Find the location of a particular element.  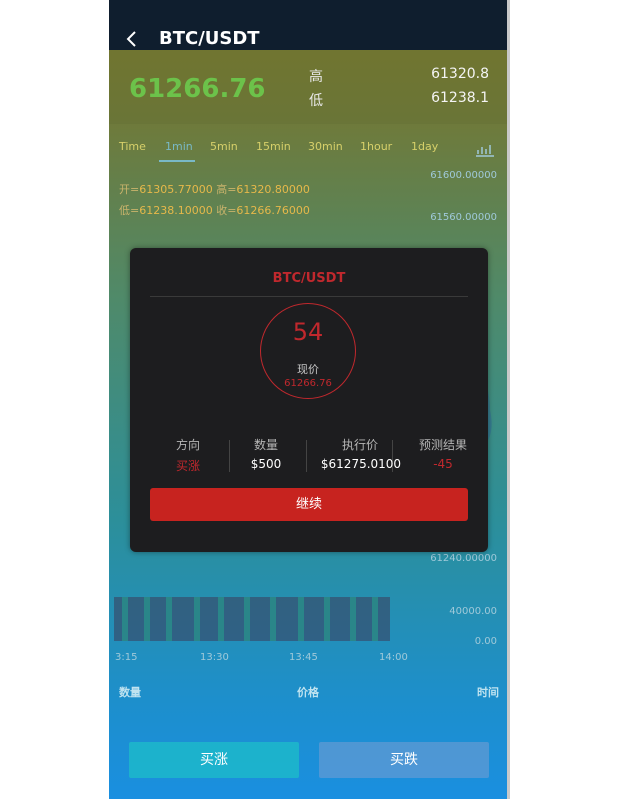

low-value: 61238.1 is located at coordinates (460, 98).